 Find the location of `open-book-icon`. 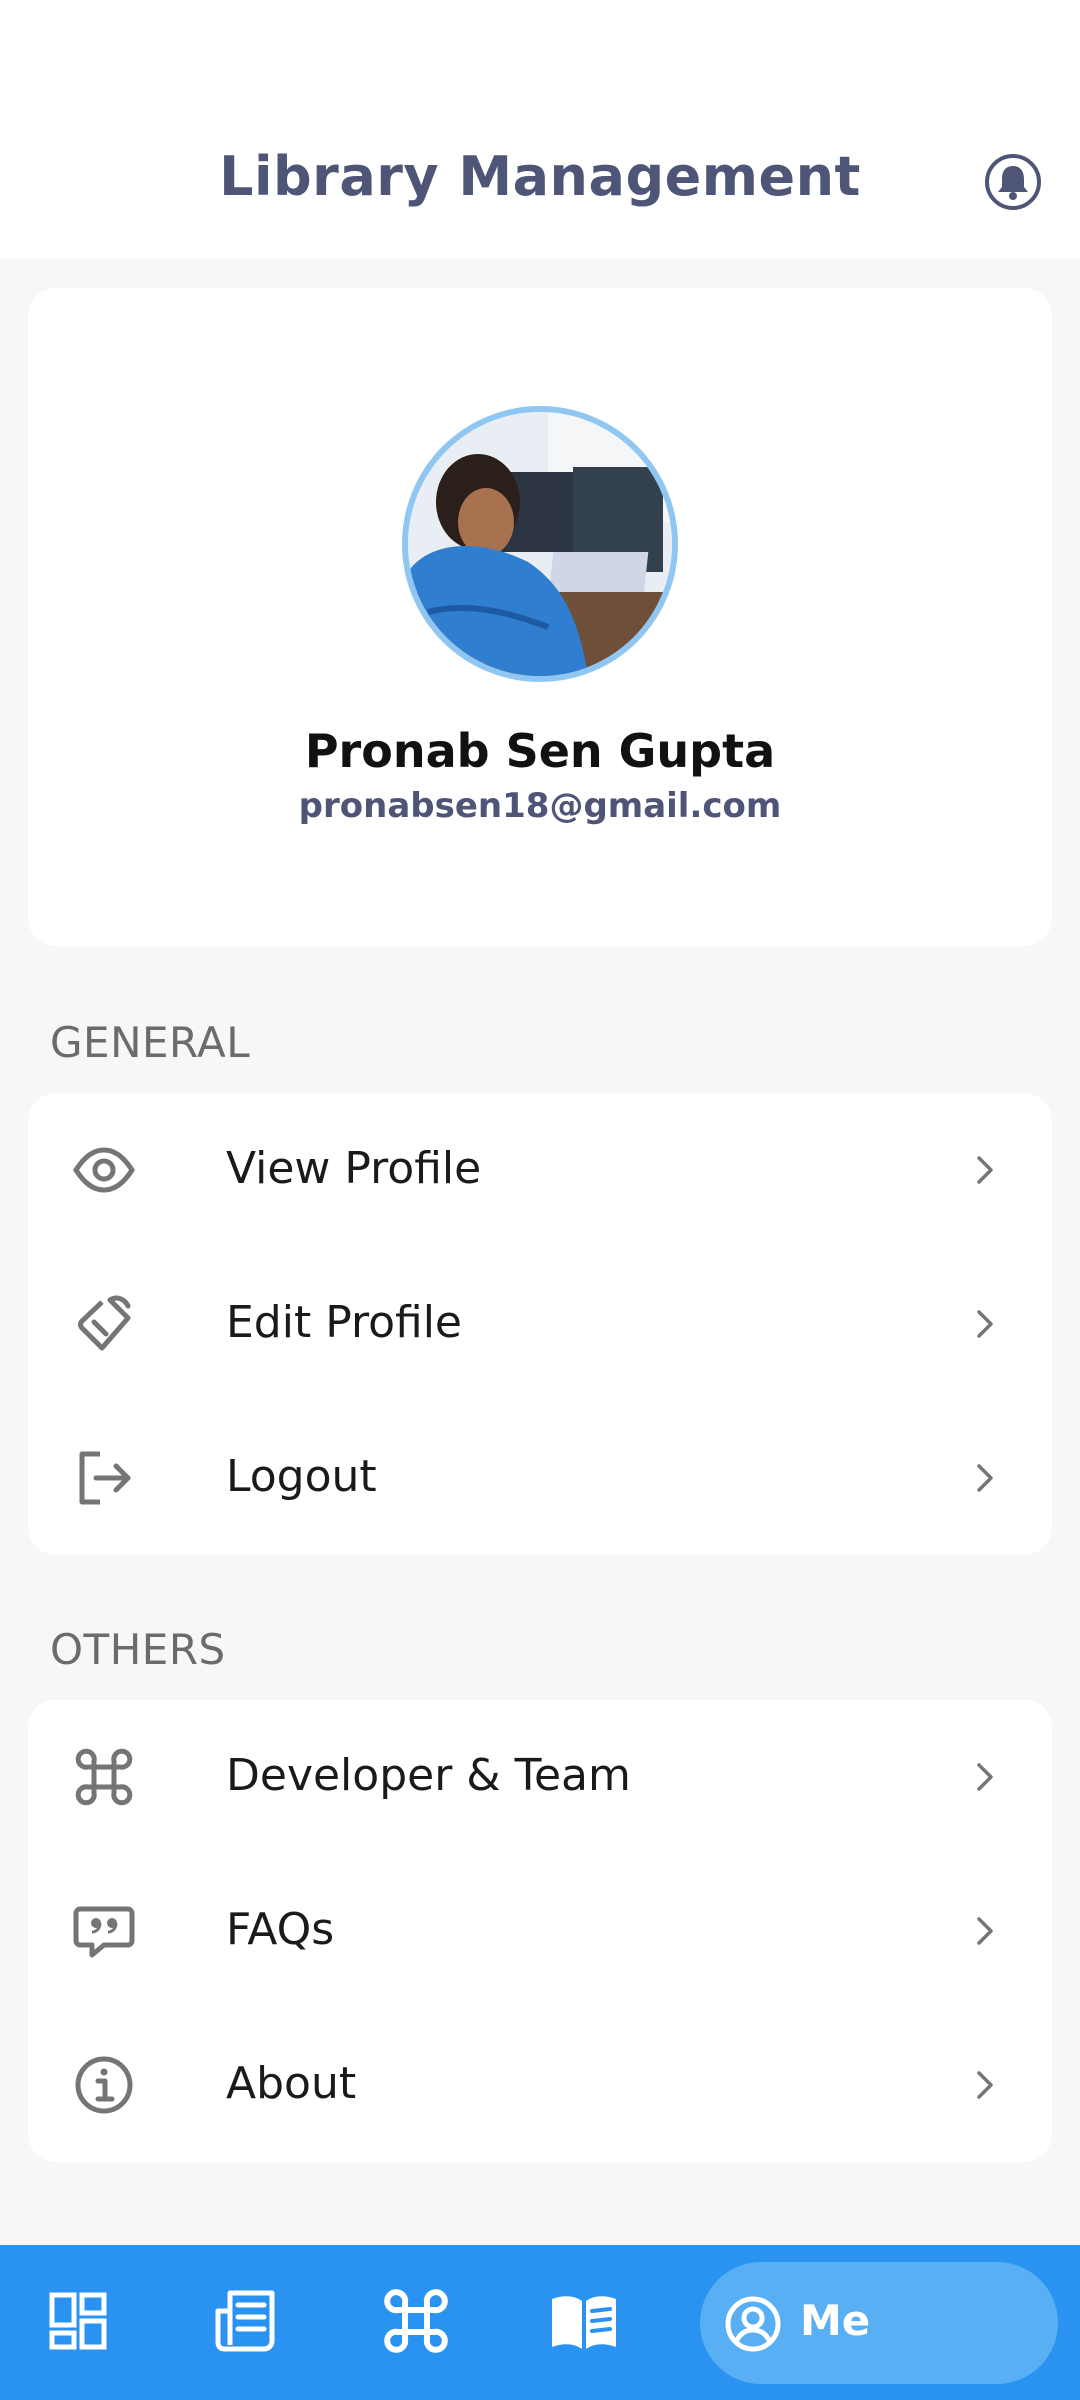

open-book-icon is located at coordinates (584, 2321).